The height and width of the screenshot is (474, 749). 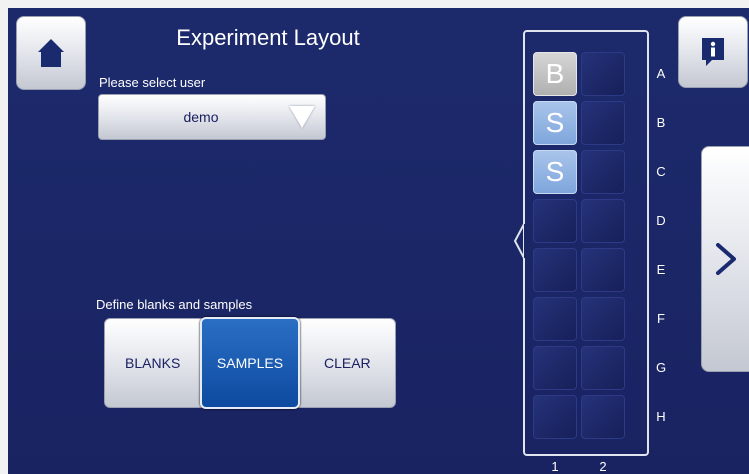 I want to click on column-label-1: 1, so click(x=555, y=466).